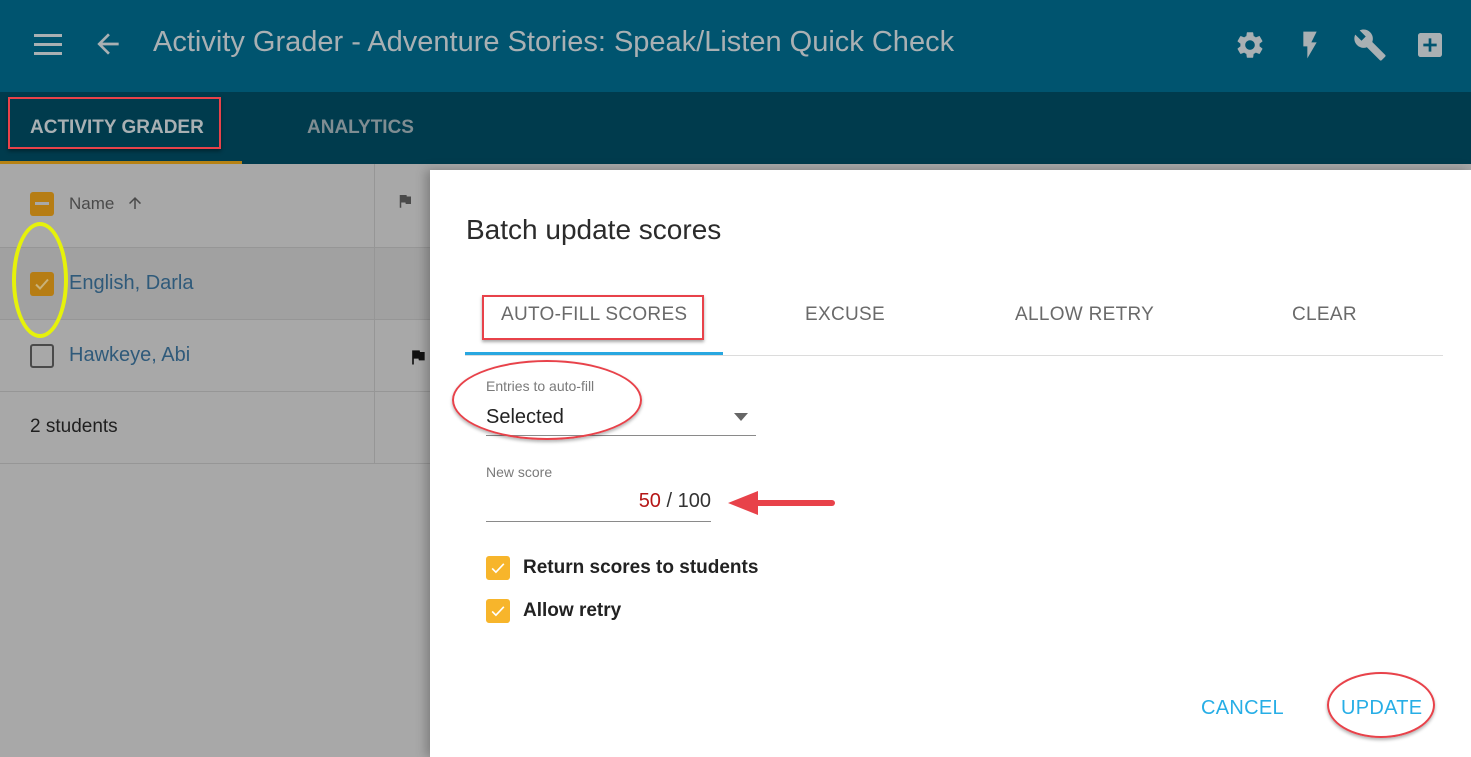 The width and height of the screenshot is (1471, 757). I want to click on tab-excuse: EXCUSE, so click(845, 315).